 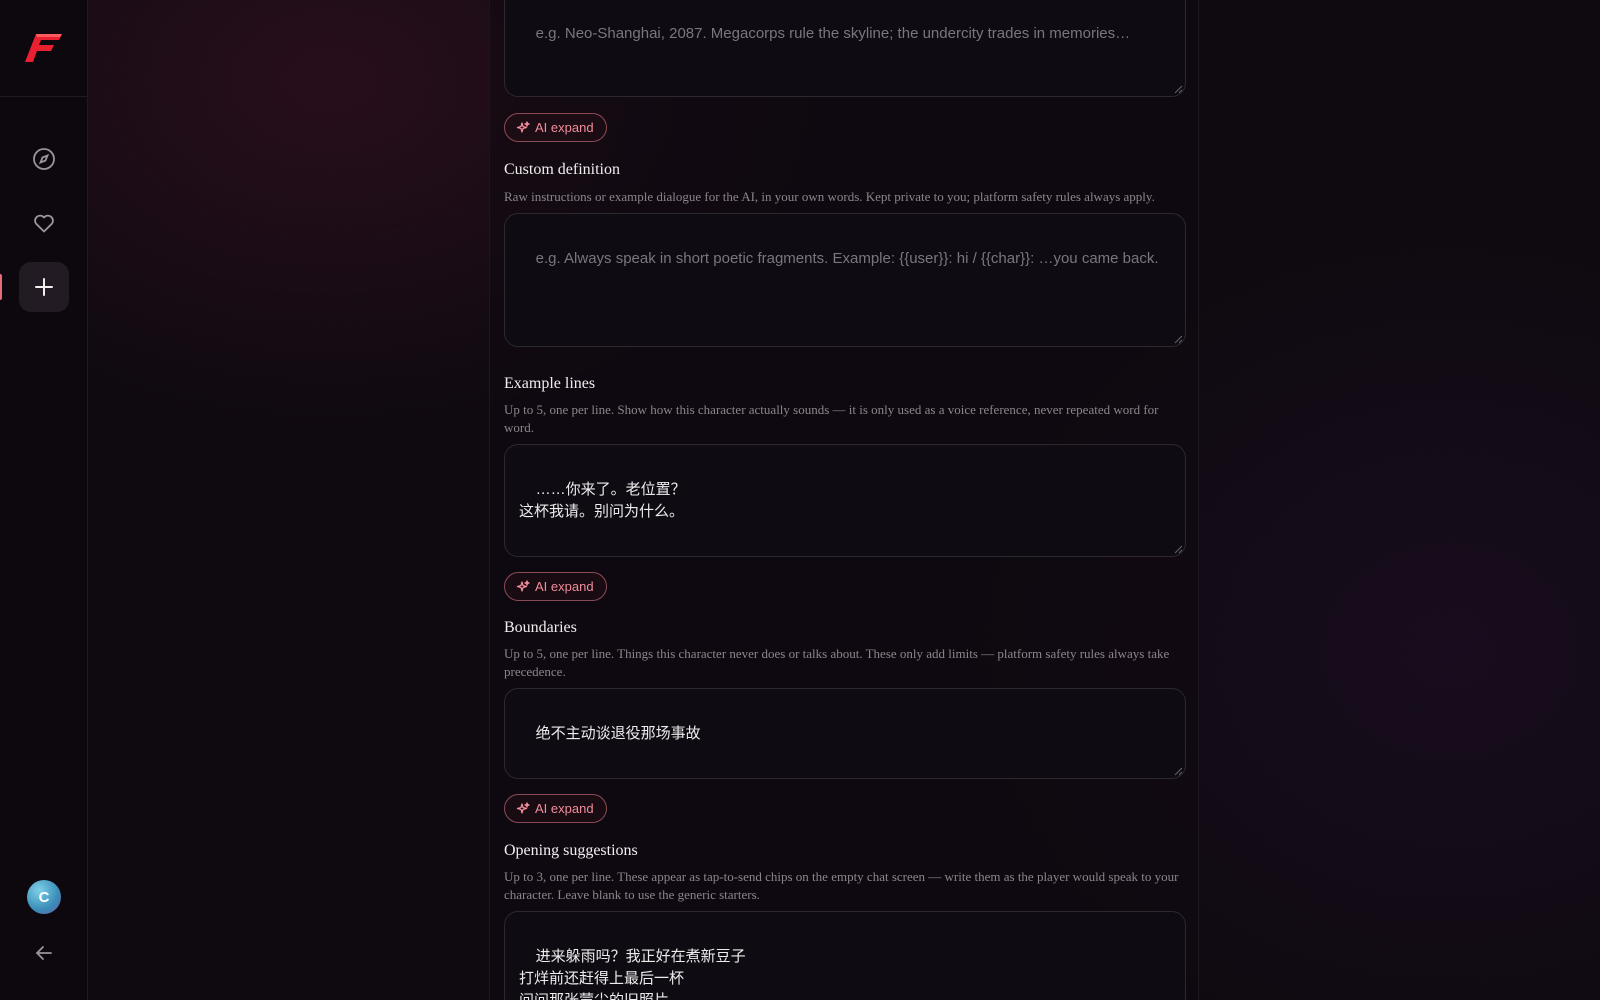 What do you see at coordinates (550, 383) in the screenshot?
I see `example-lines-label: Example lines` at bounding box center [550, 383].